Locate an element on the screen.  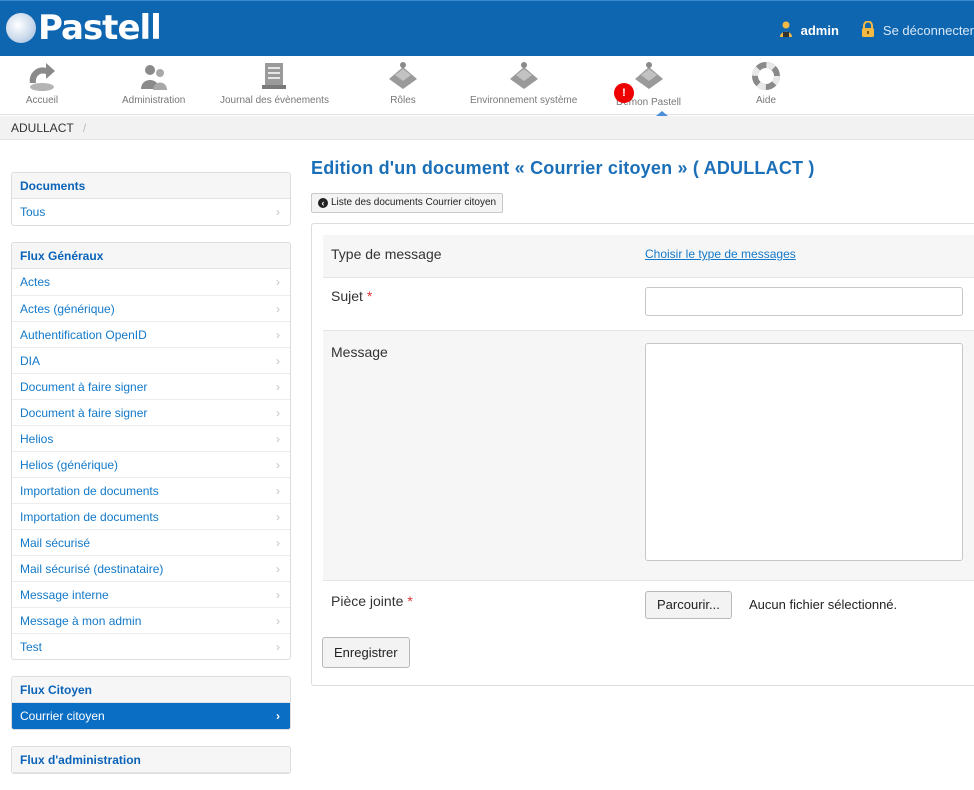
toolbar-item-accueil: Accueil is located at coordinates (42, 83).